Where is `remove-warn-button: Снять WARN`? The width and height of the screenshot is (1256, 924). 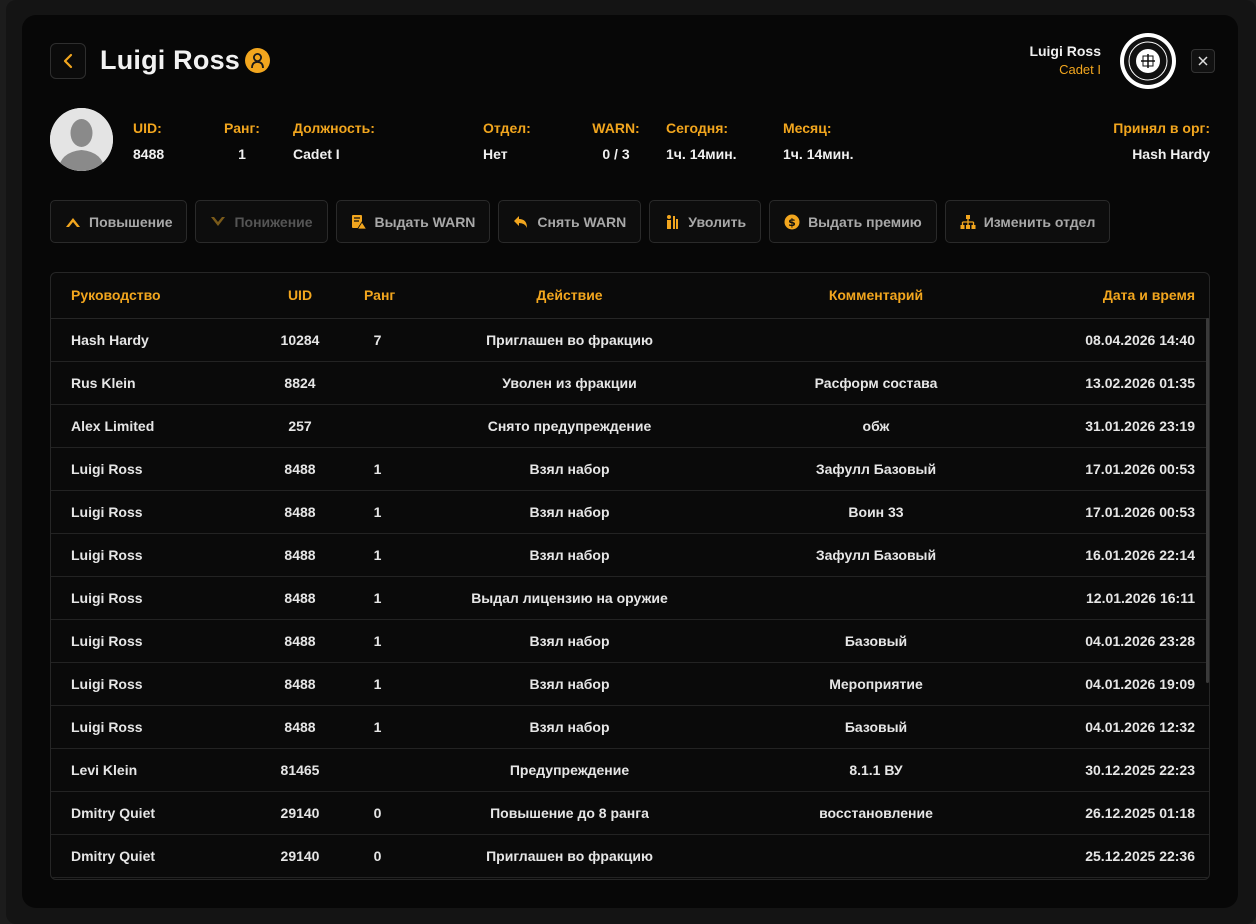
remove-warn-button: Снять WARN is located at coordinates (570, 221).